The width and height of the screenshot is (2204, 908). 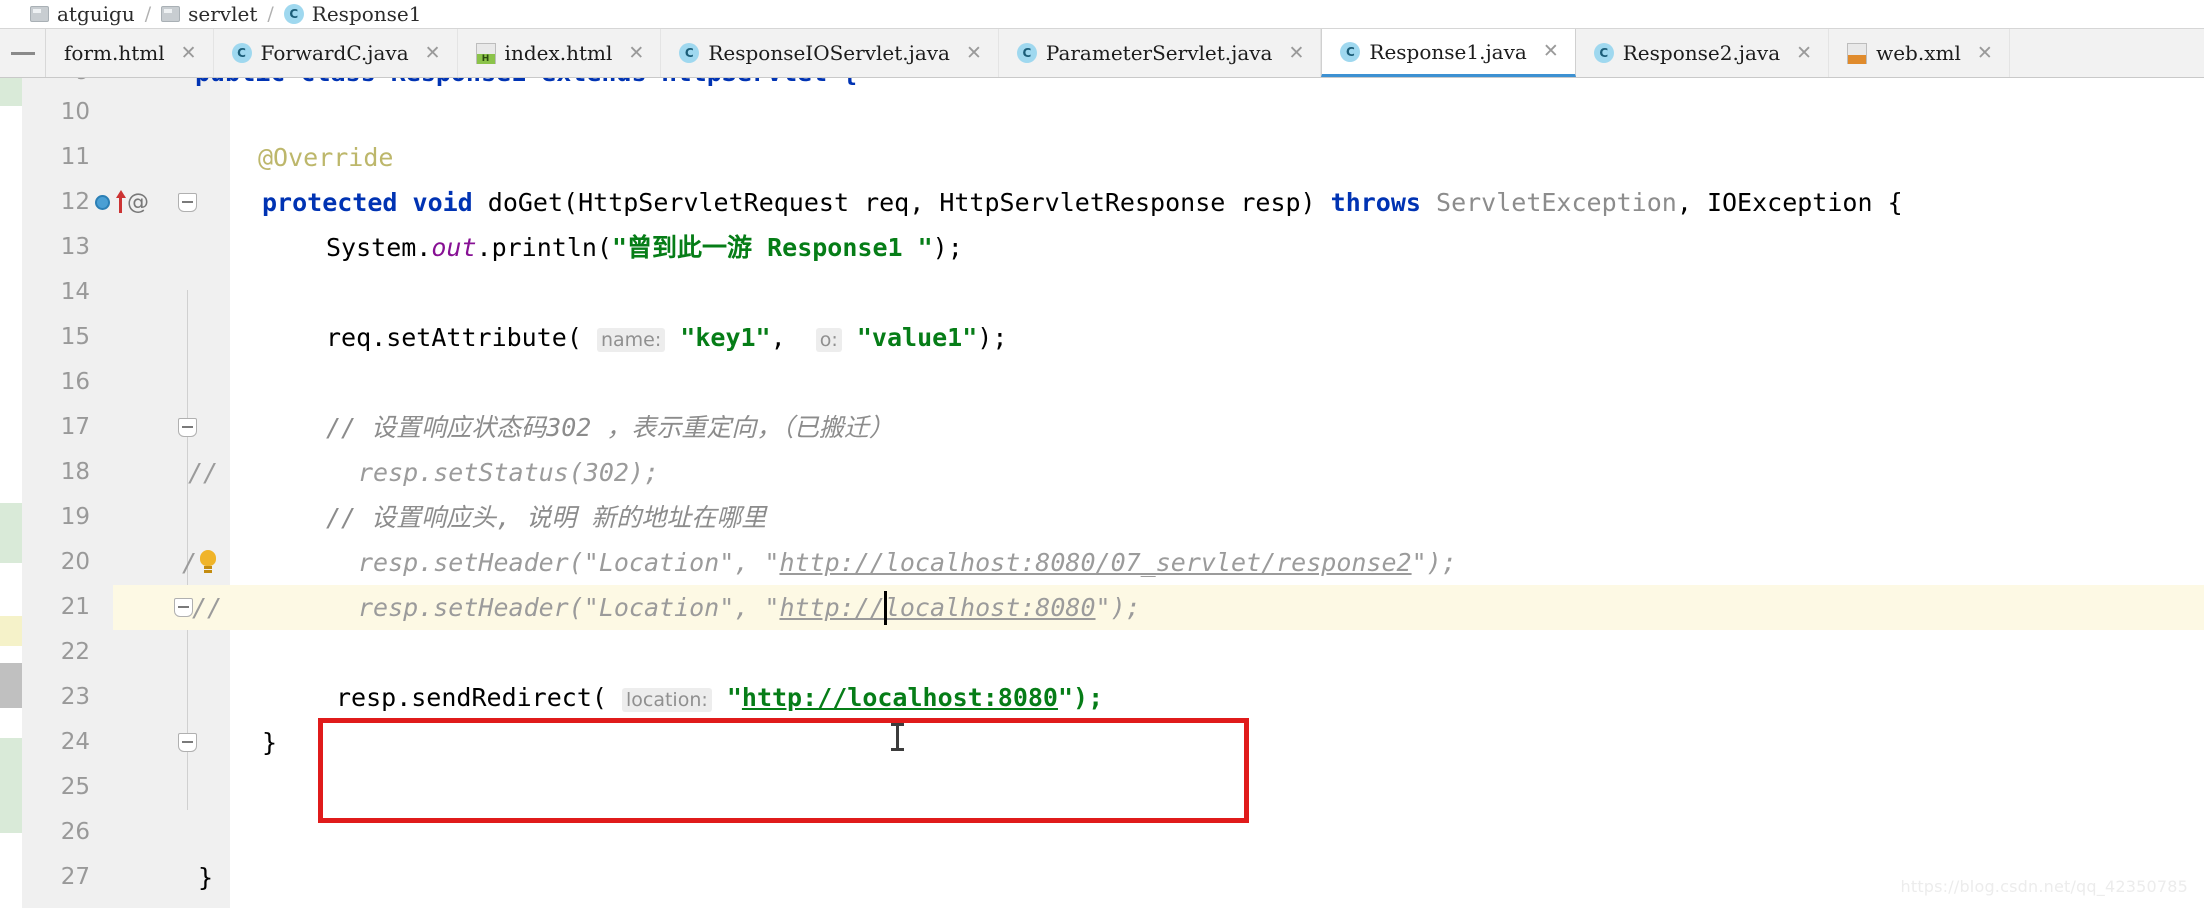 I want to click on breakpoint-icon, so click(x=102, y=202).